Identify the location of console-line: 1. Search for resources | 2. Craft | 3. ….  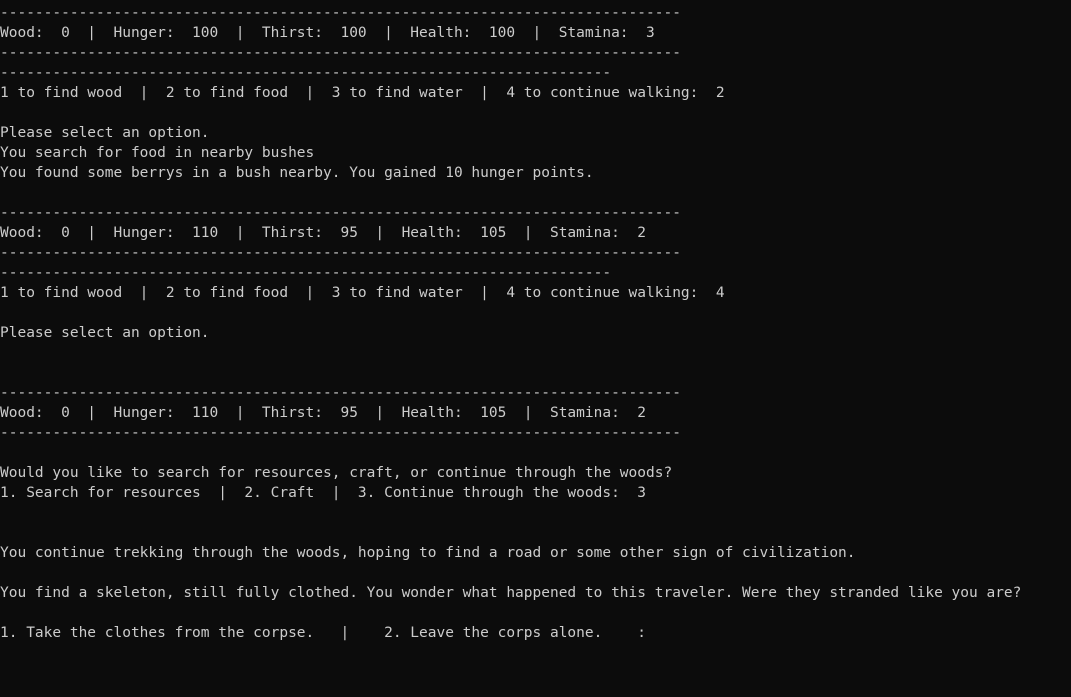
(323, 493).